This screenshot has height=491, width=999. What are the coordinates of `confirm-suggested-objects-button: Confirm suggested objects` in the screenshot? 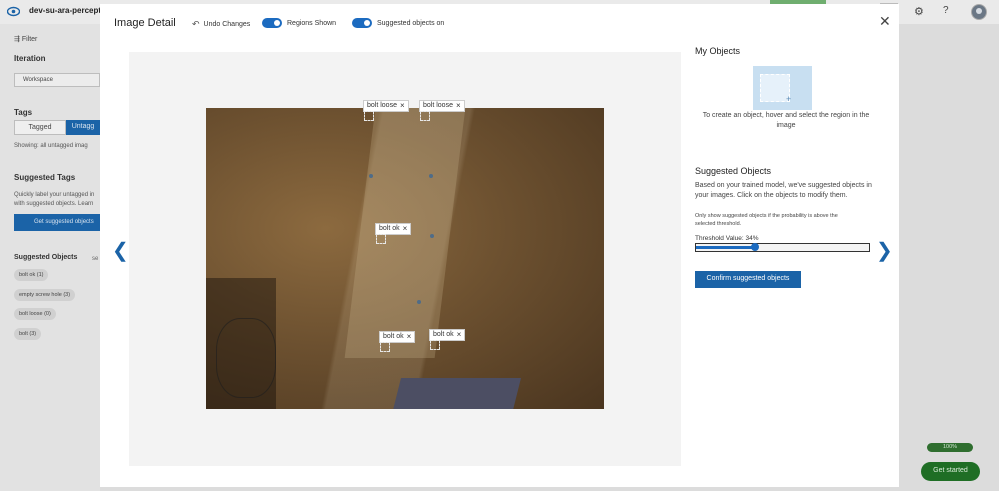 It's located at (748, 279).